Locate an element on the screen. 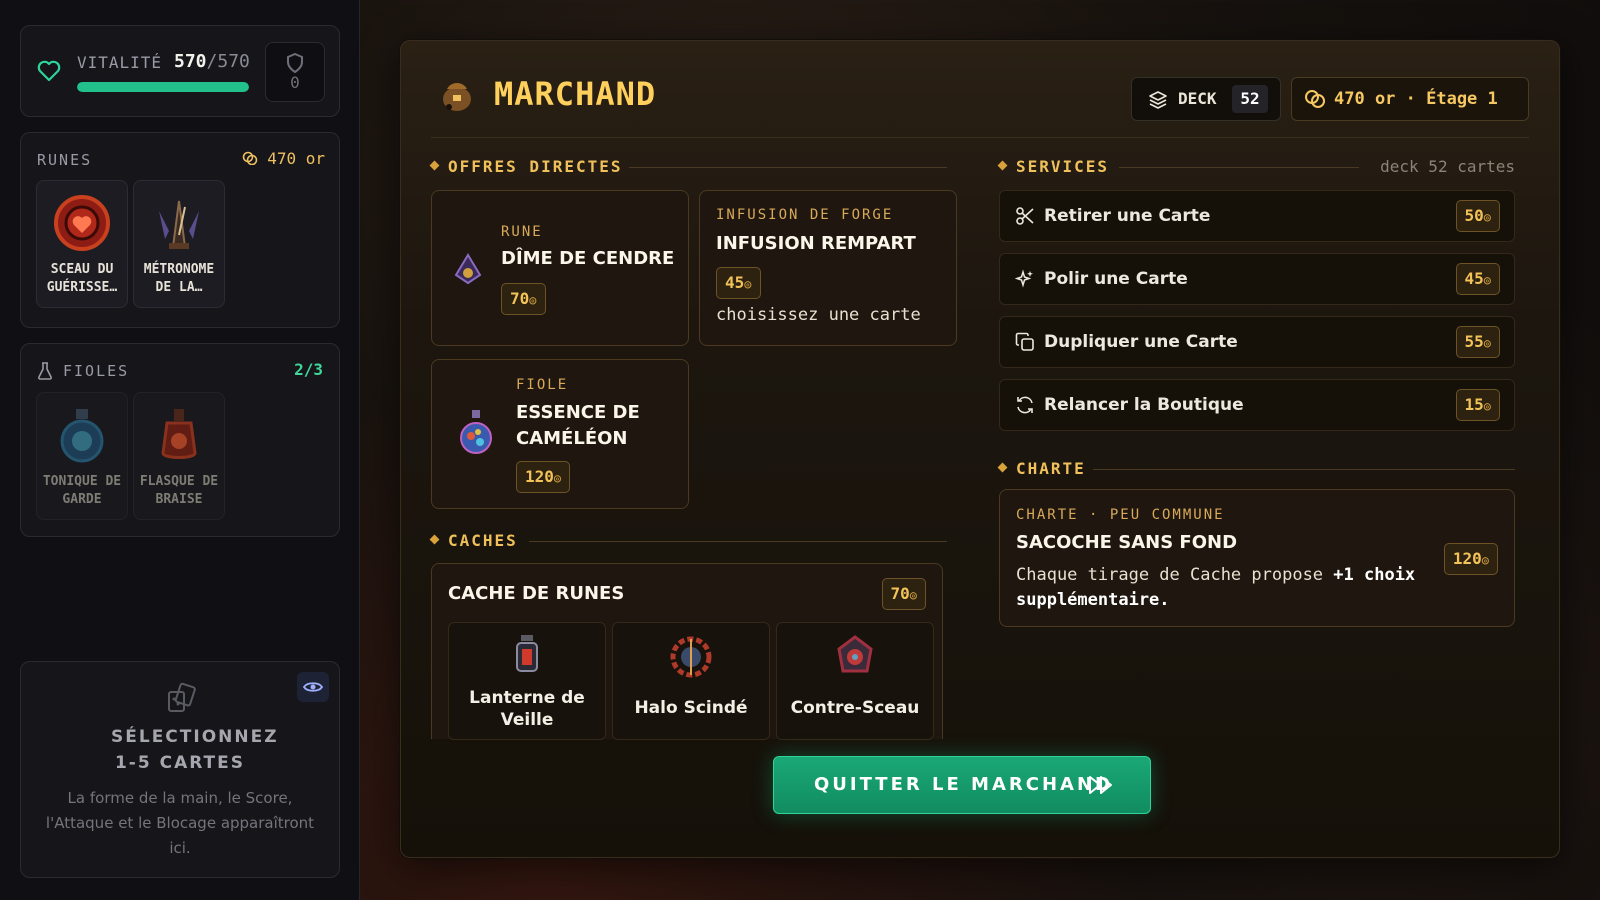 The height and width of the screenshot is (900, 1600). caches-section-title: CACHES is located at coordinates (474, 540).